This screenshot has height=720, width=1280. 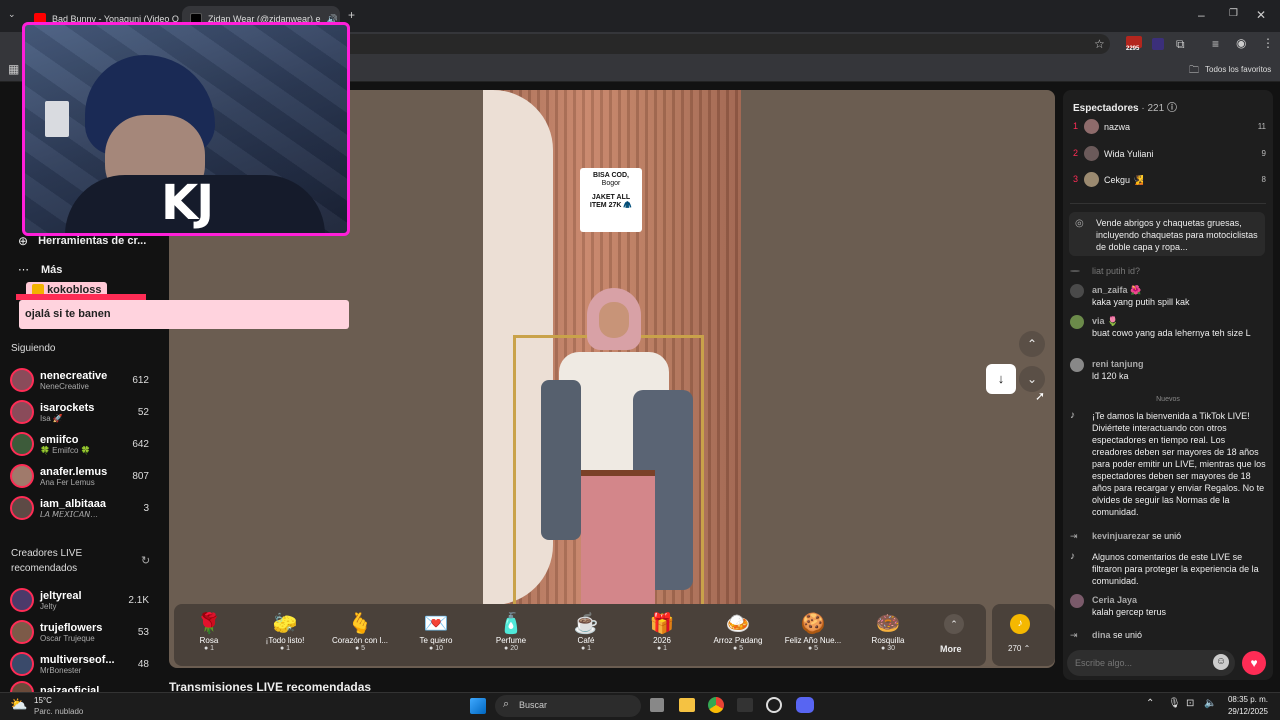 I want to click on file-explorer-icon, so click(x=687, y=705).